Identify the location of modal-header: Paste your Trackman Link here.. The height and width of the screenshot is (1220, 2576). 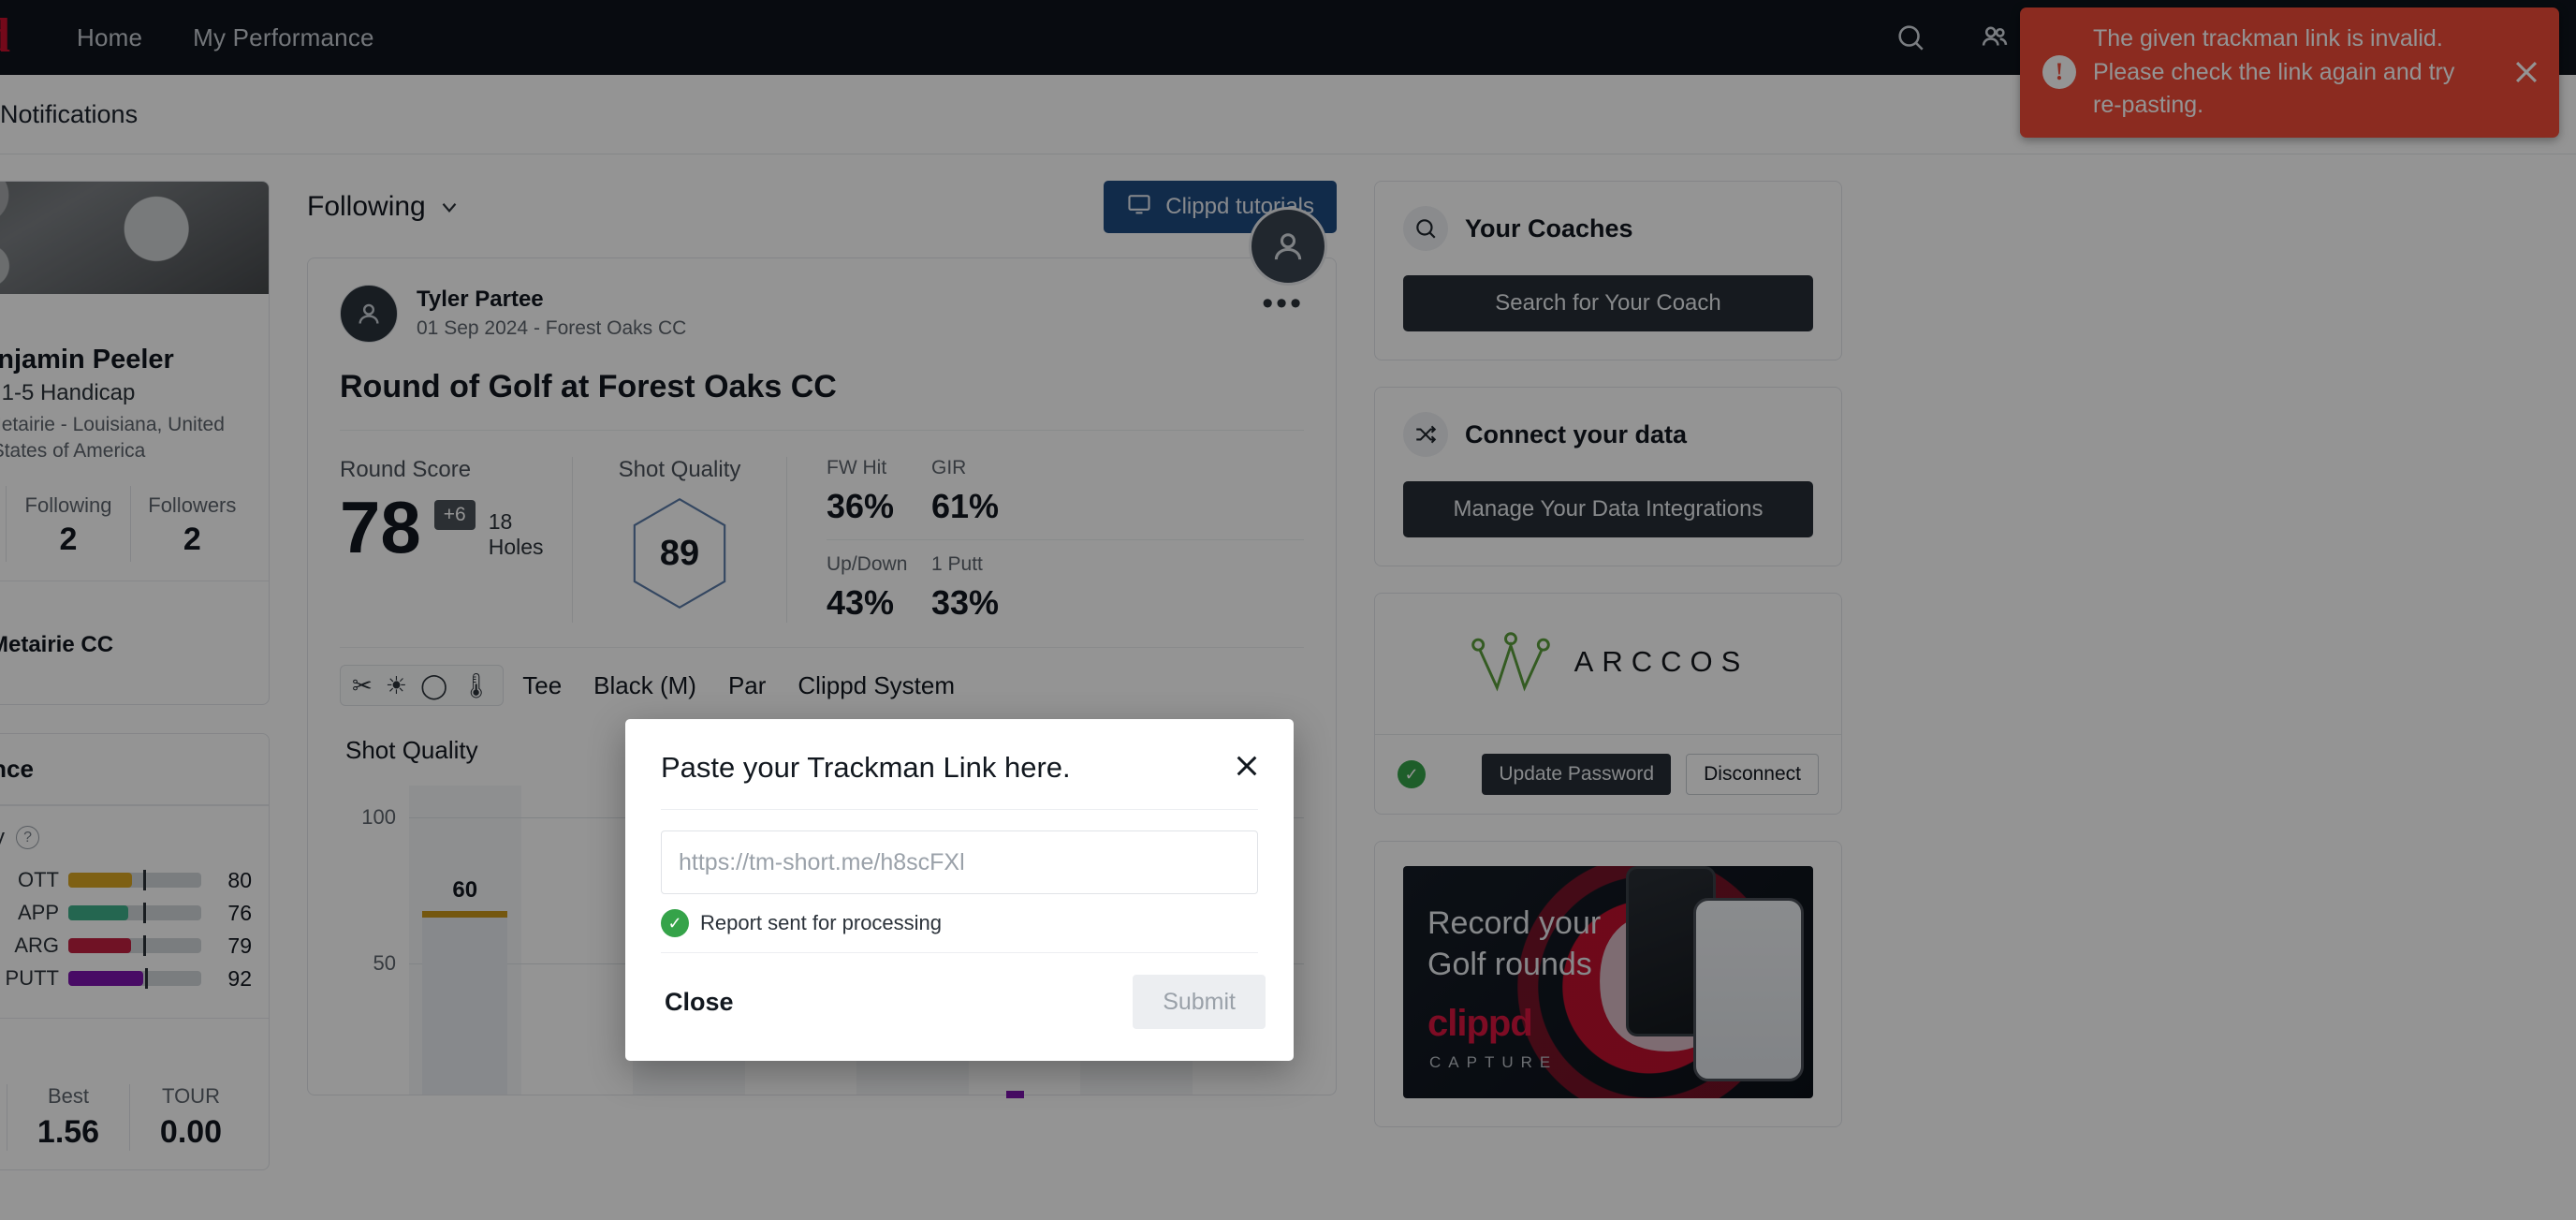
(960, 752).